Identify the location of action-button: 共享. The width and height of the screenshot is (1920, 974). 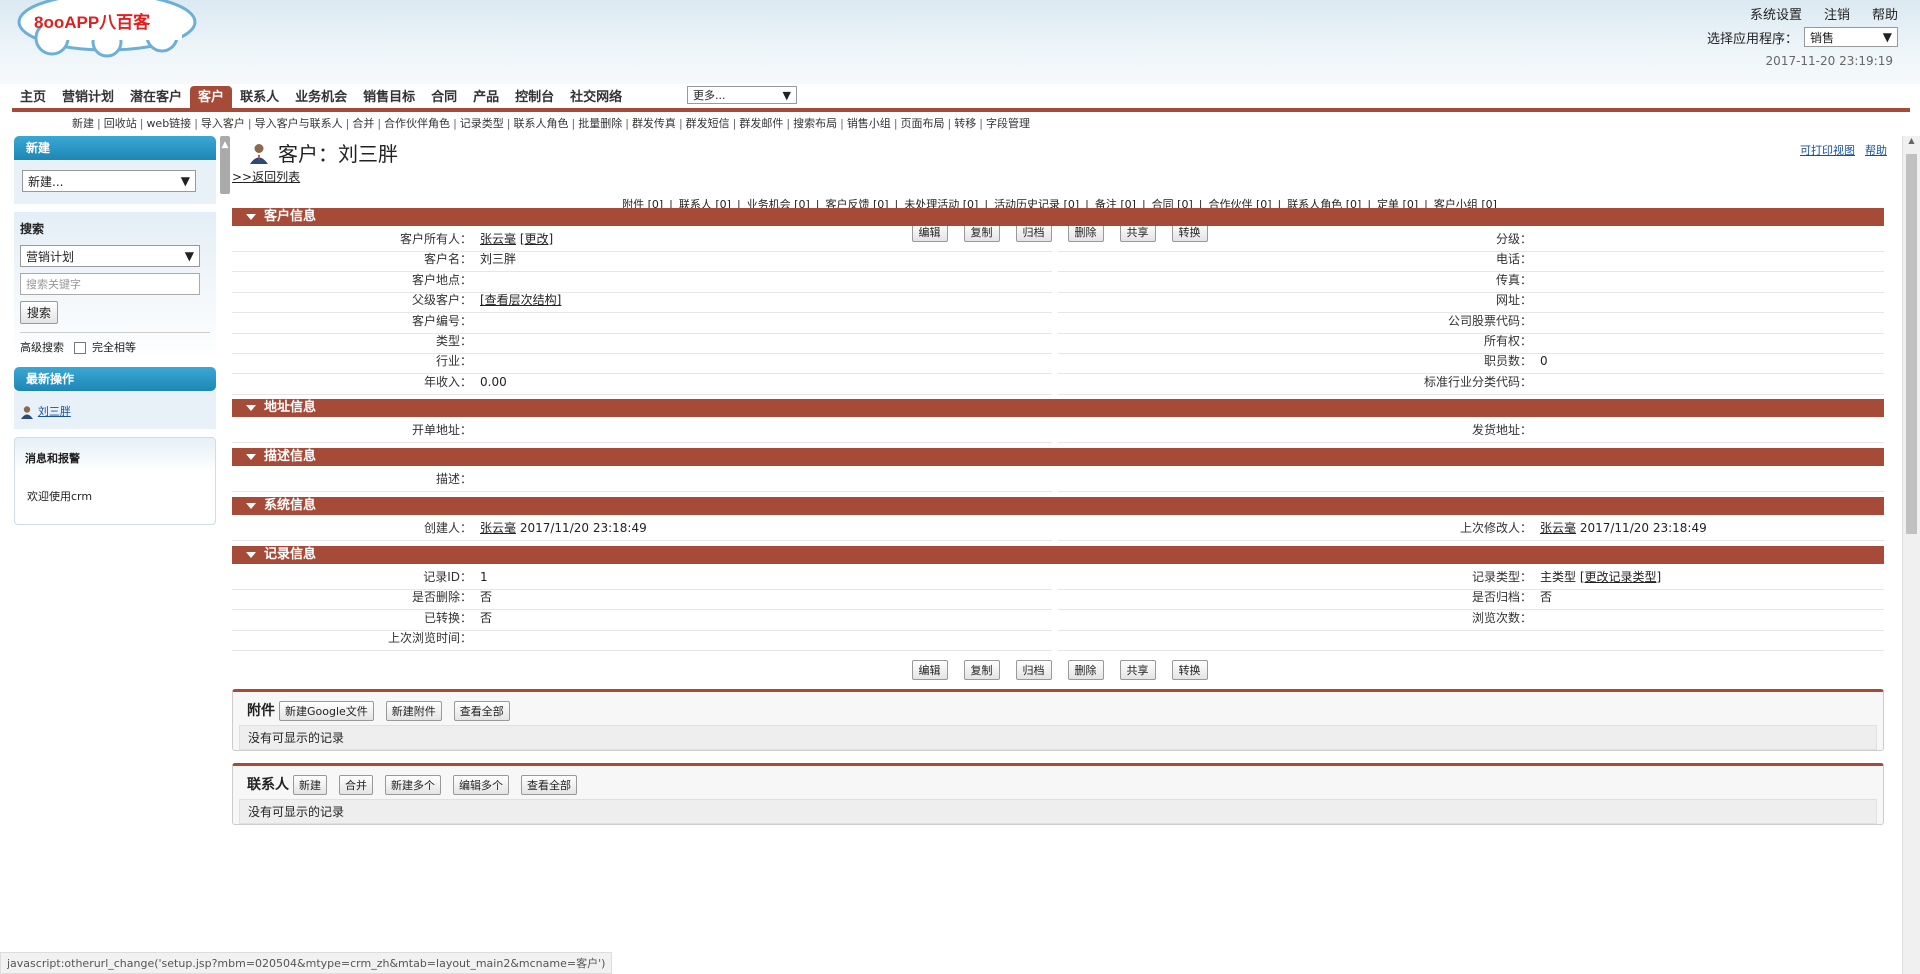
(1137, 670).